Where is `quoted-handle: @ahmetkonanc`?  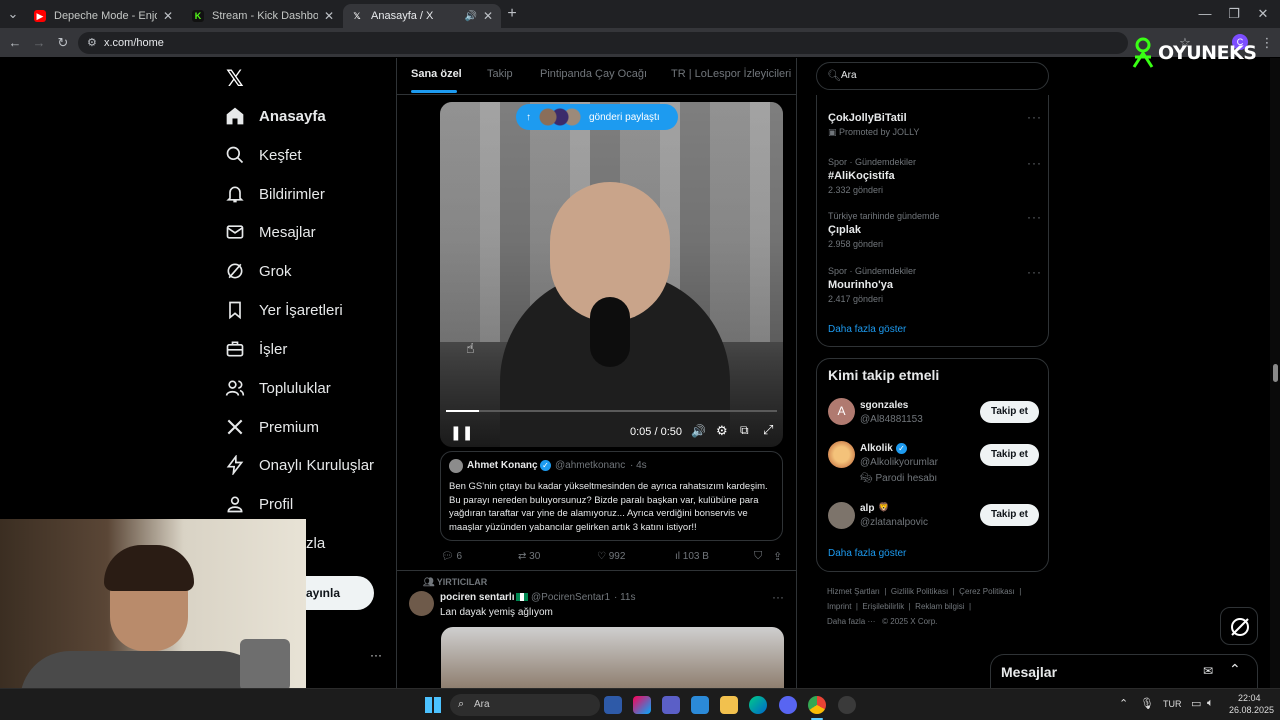
quoted-handle: @ahmetkonanc is located at coordinates (590, 465).